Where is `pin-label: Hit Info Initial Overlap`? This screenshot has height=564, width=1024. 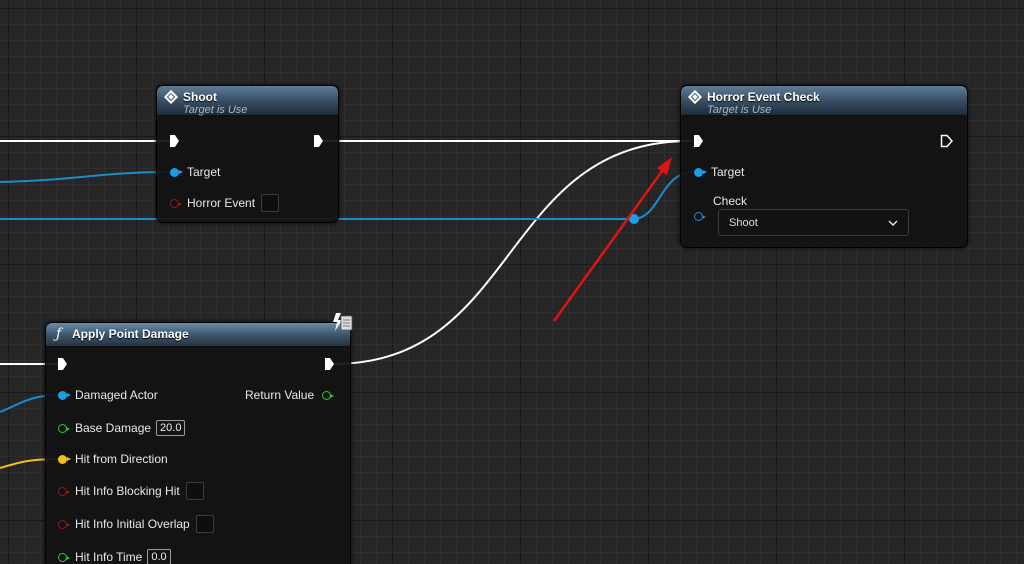 pin-label: Hit Info Initial Overlap is located at coordinates (132, 524).